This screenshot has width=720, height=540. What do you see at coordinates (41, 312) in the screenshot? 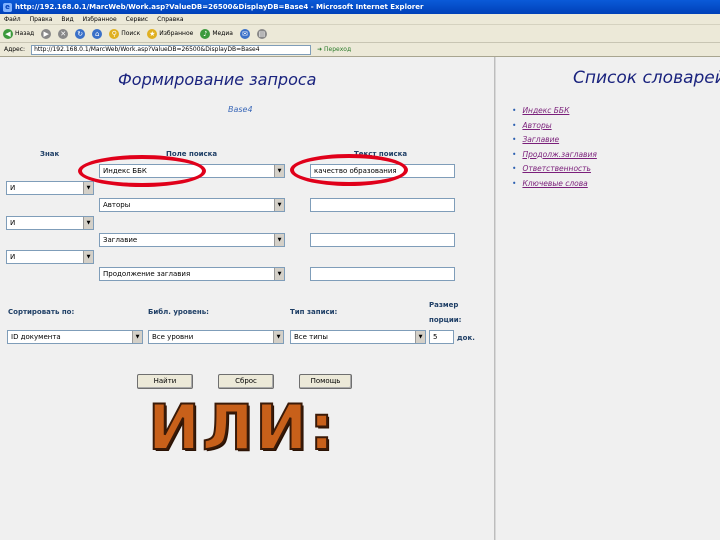
I see `sort-label: Сортировать по:` at bounding box center [41, 312].